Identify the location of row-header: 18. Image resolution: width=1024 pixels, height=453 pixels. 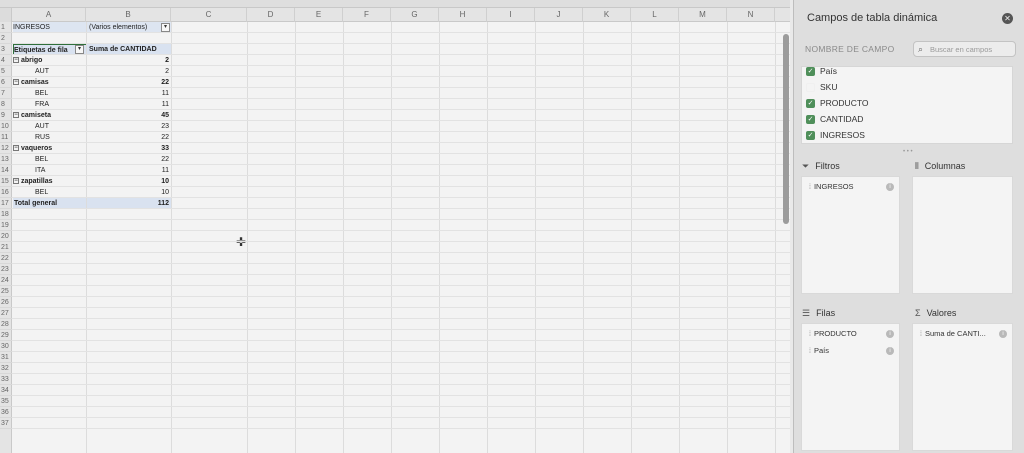
(6, 214).